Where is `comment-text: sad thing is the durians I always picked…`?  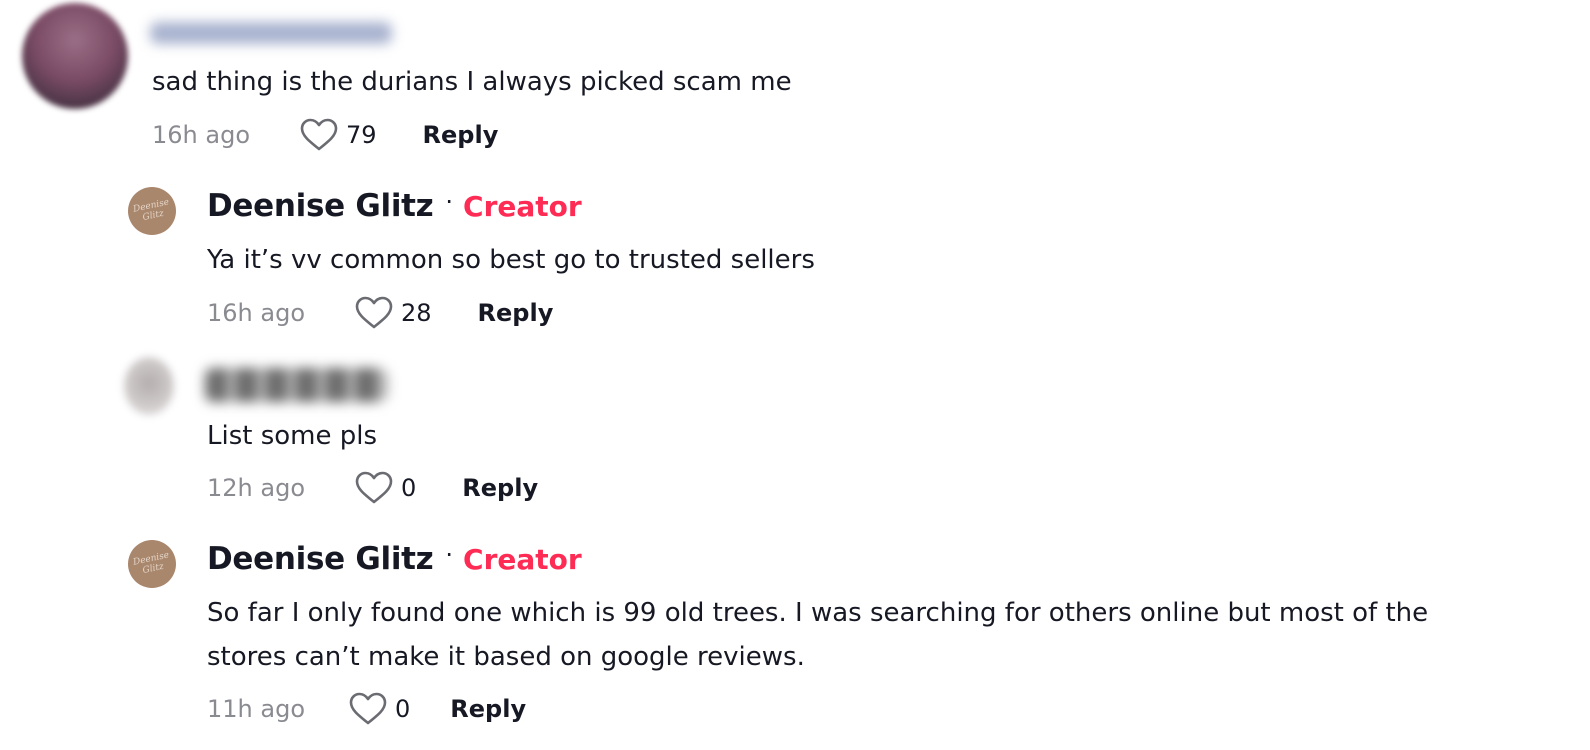
comment-text: sad thing is the durians I always picked… is located at coordinates (472, 82).